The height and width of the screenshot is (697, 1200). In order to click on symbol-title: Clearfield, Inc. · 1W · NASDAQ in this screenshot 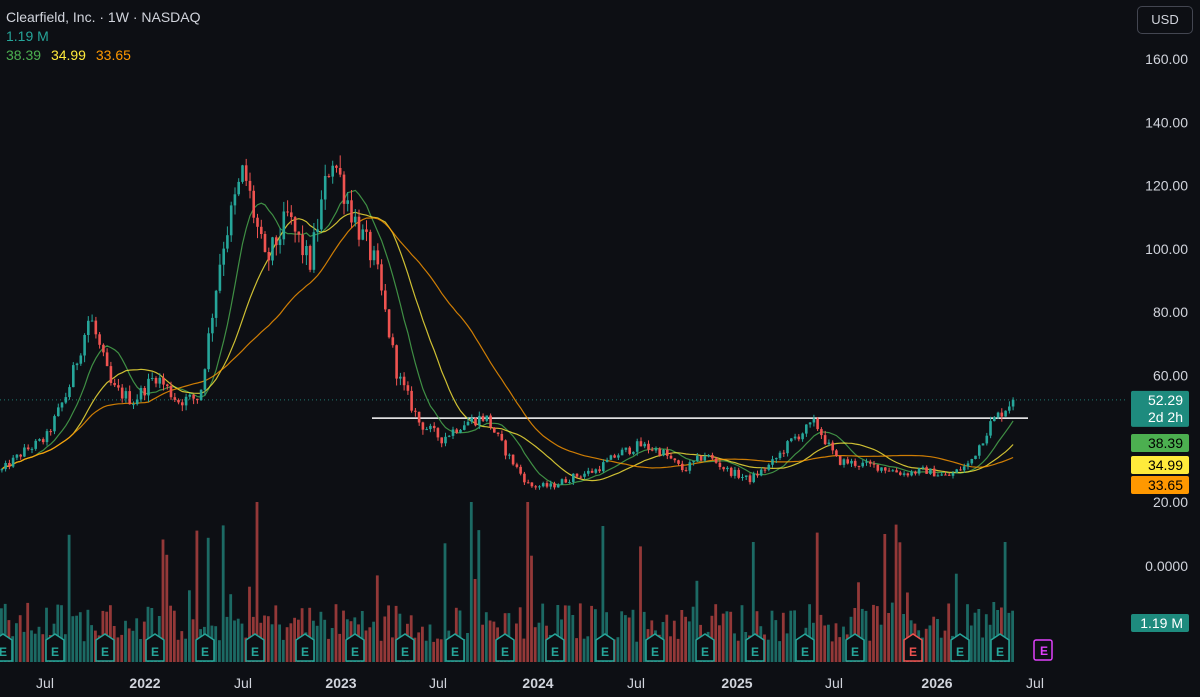, I will do `click(103, 17)`.